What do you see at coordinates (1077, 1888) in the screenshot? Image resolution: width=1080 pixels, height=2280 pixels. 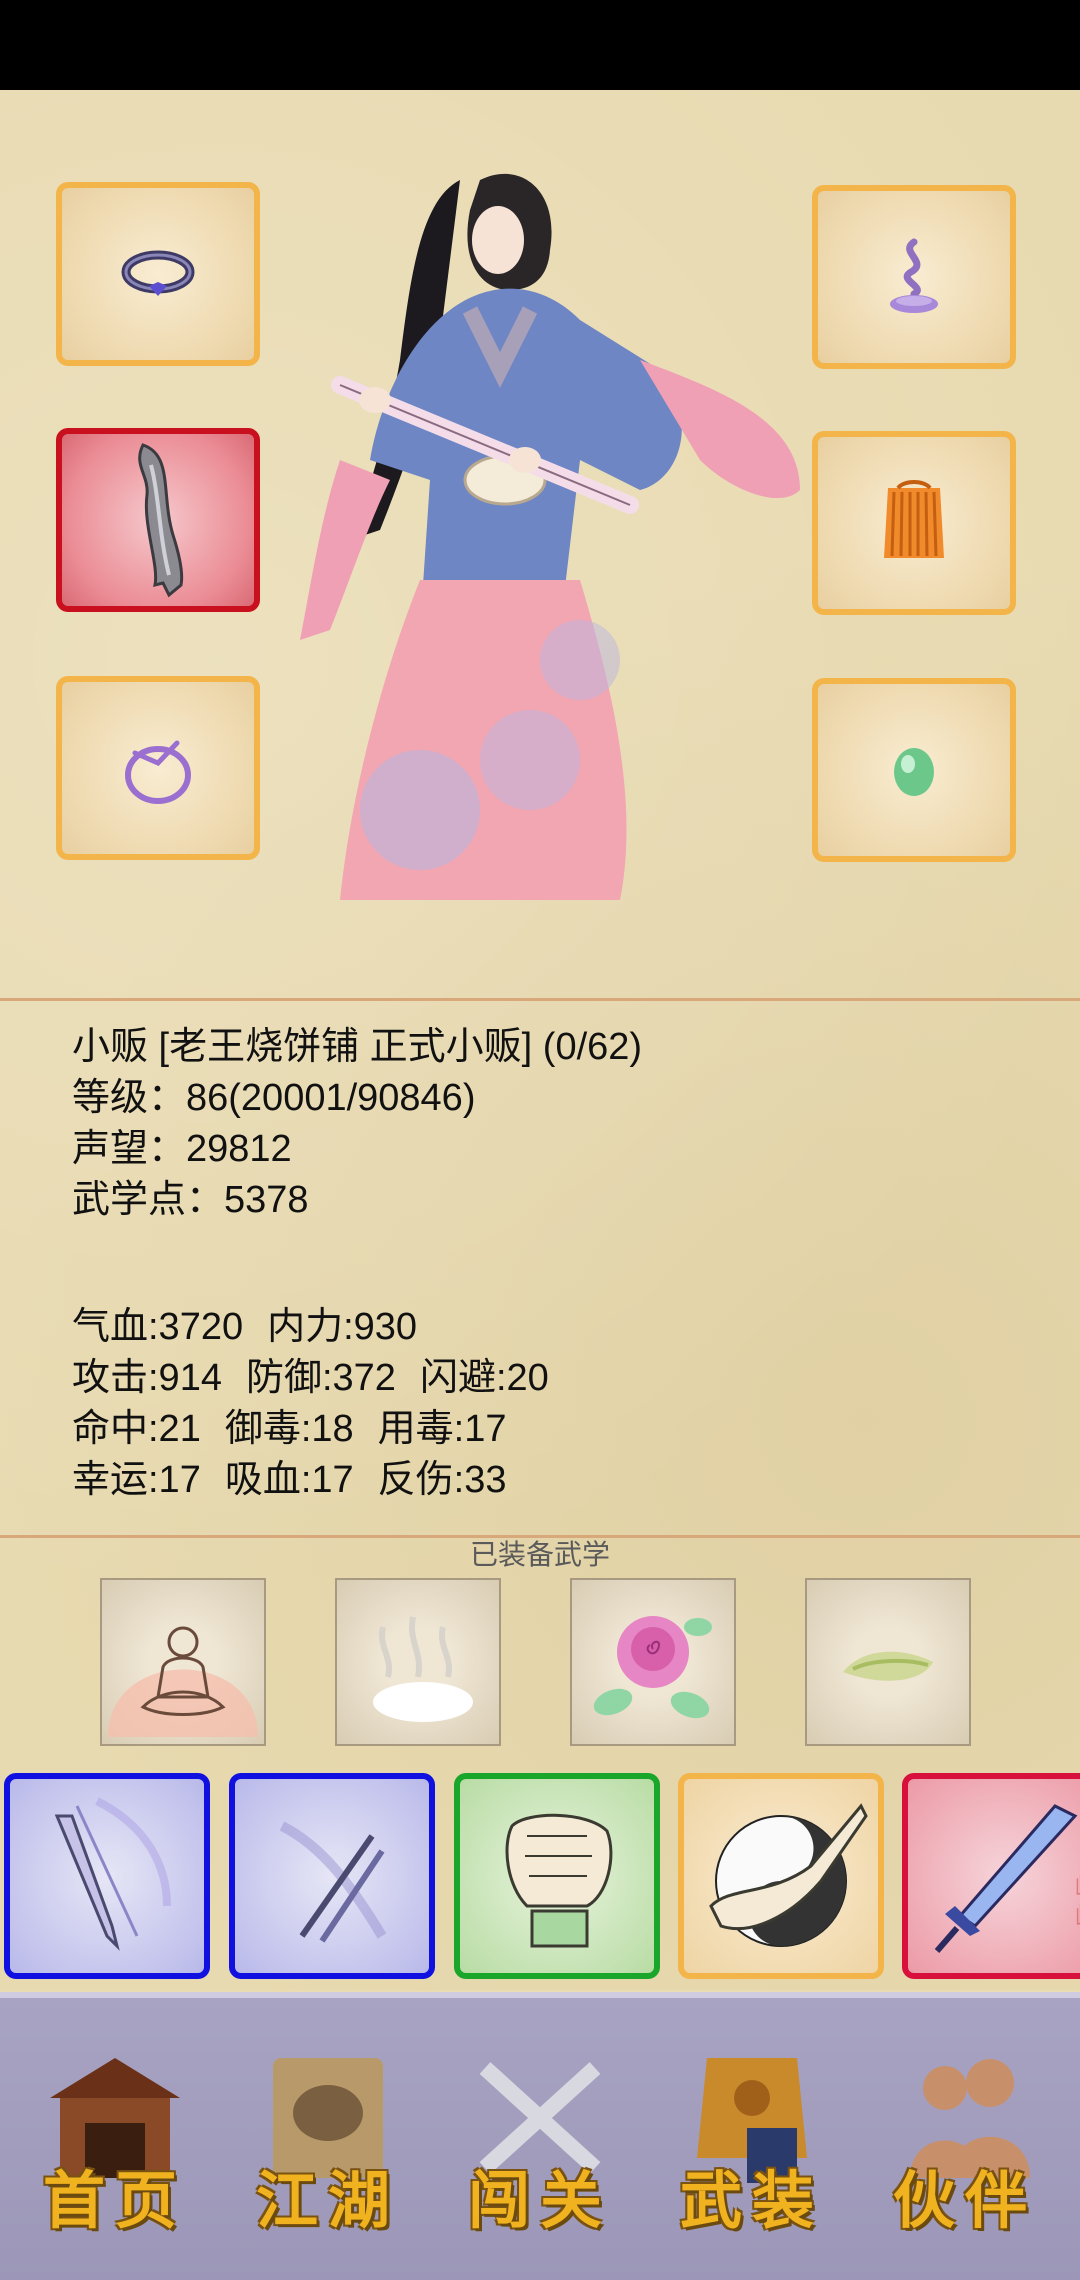 I see `svg-text: 峨` at bounding box center [1077, 1888].